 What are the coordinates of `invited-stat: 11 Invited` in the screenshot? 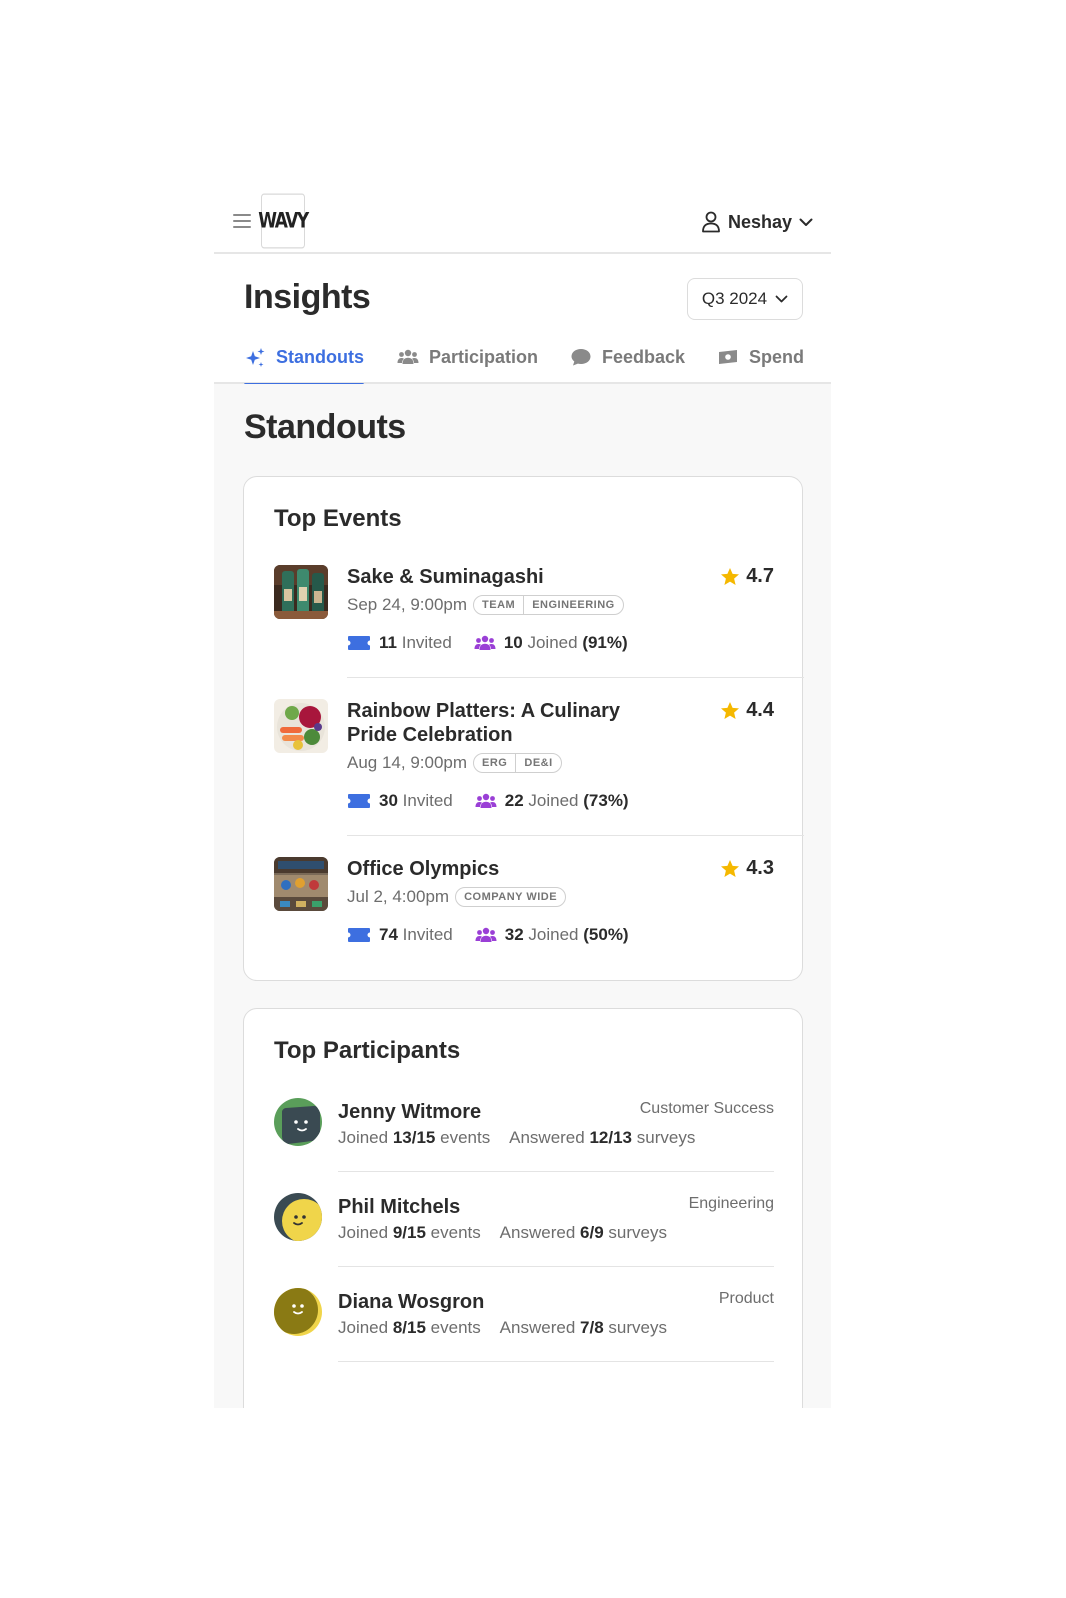 It's located at (399, 643).